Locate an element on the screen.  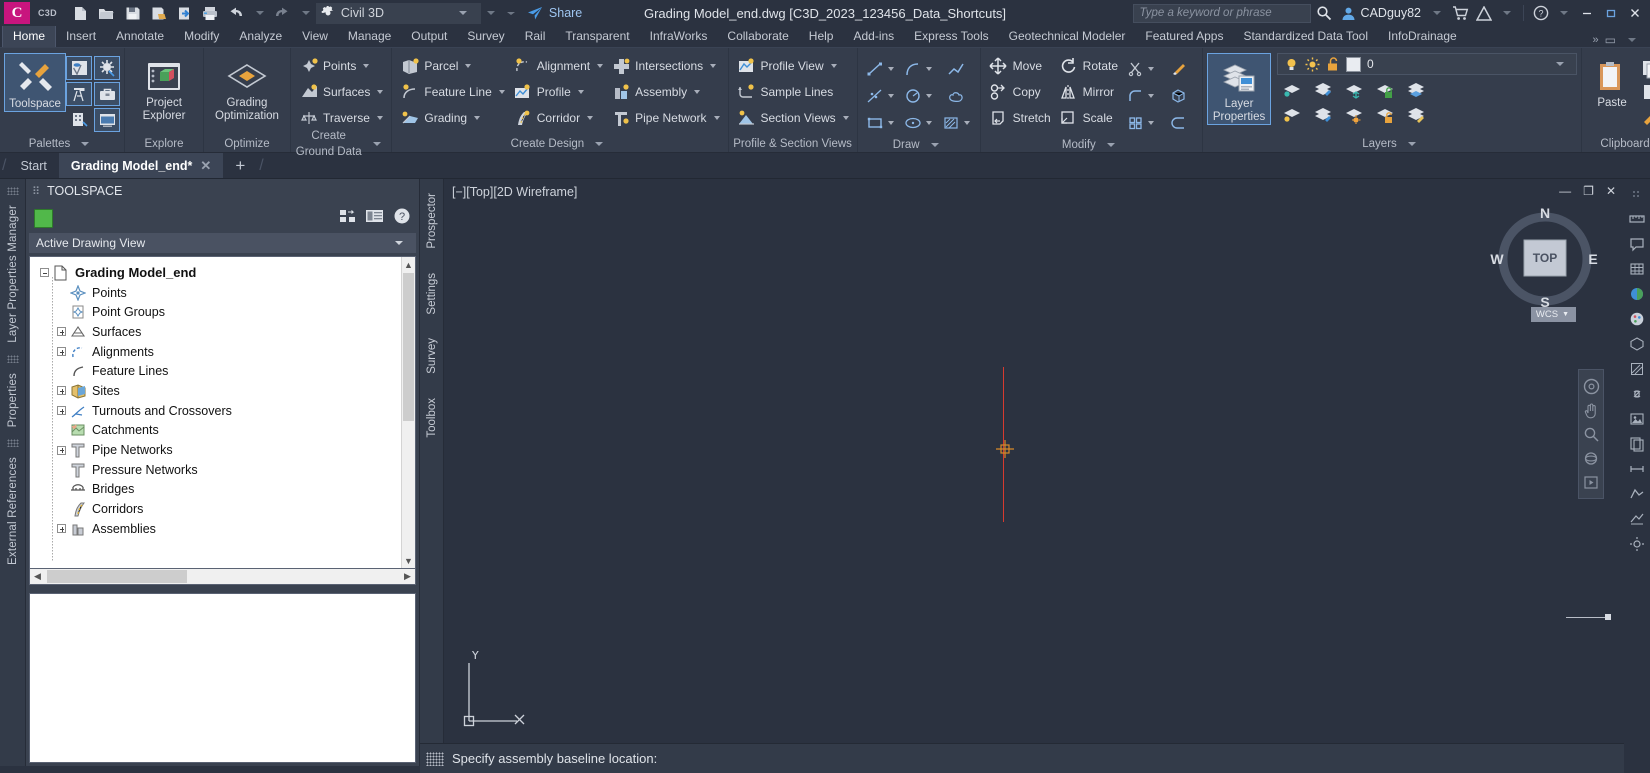
workspace-caret-icon is located at coordinates (462, 13).